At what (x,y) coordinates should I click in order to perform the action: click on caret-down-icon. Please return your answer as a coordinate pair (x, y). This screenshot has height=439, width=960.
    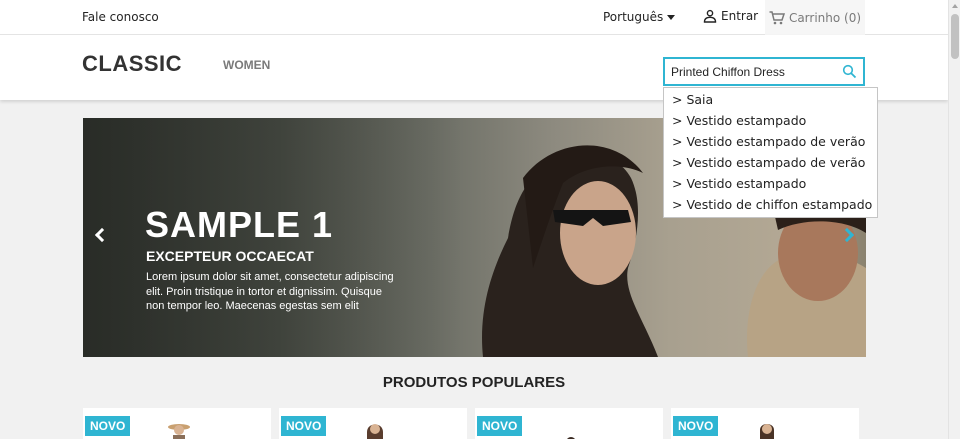
    Looking at the image, I should click on (671, 17).